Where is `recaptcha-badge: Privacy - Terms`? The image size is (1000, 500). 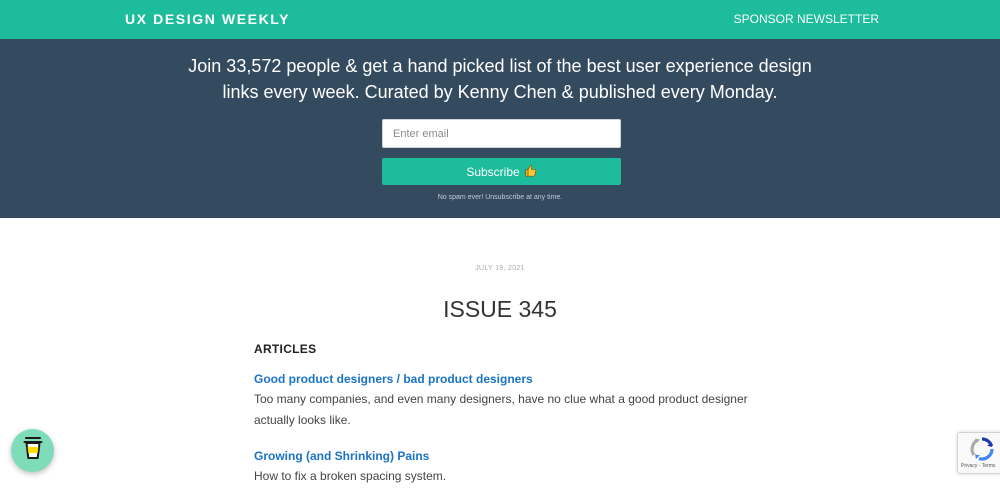
recaptcha-badge: Privacy - Terms is located at coordinates (978, 453).